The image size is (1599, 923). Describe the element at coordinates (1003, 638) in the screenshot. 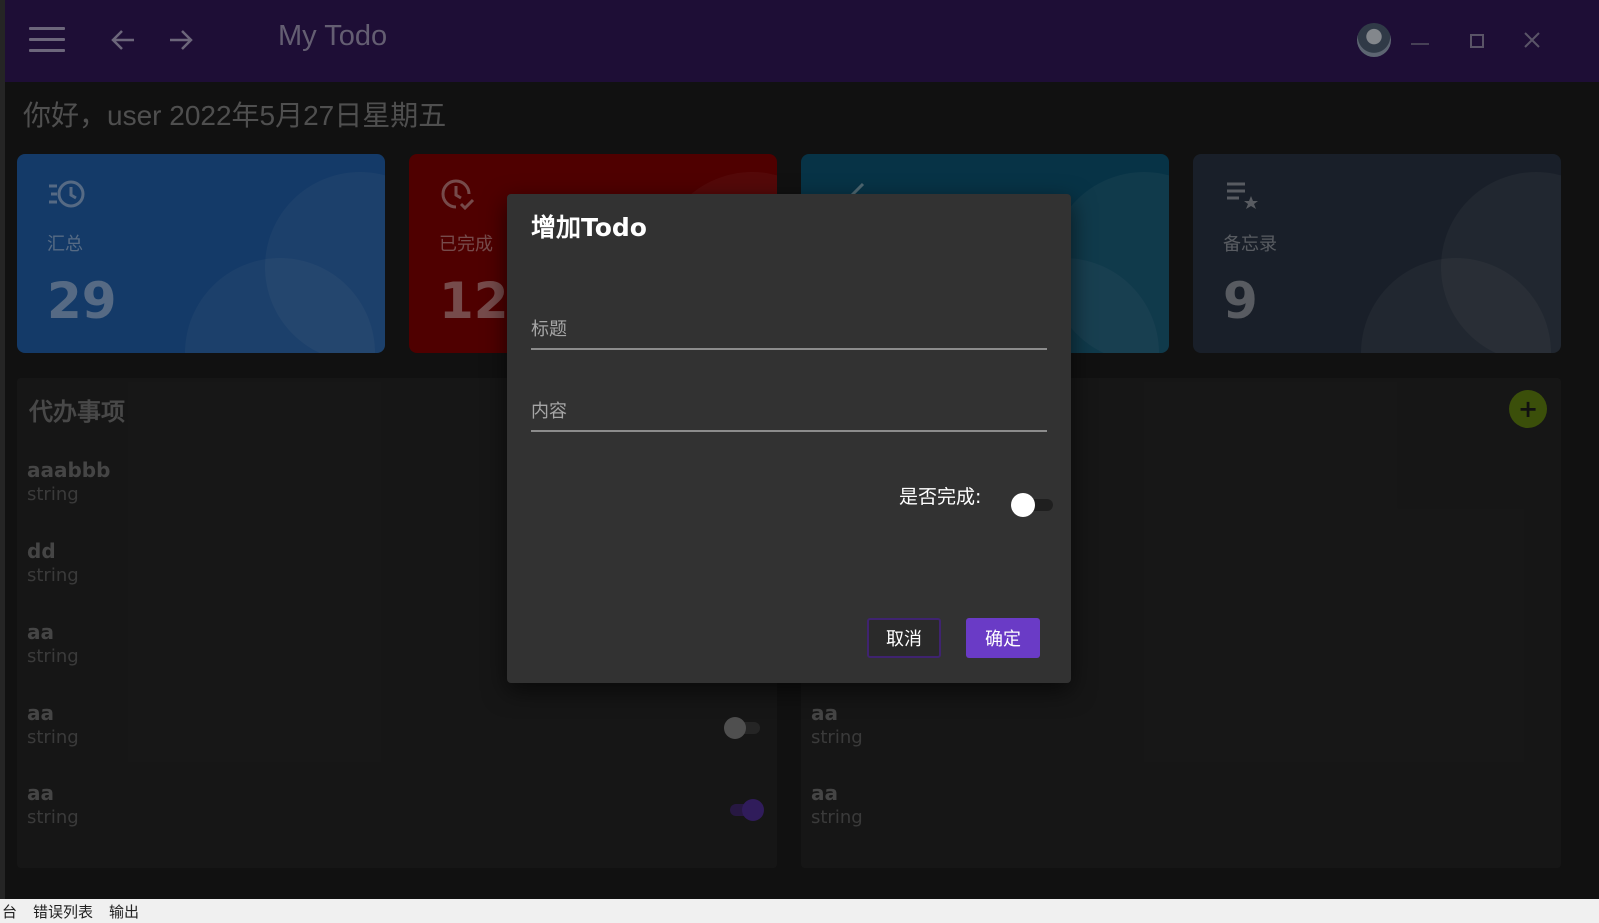

I see `confirm-button: 确定` at that location.